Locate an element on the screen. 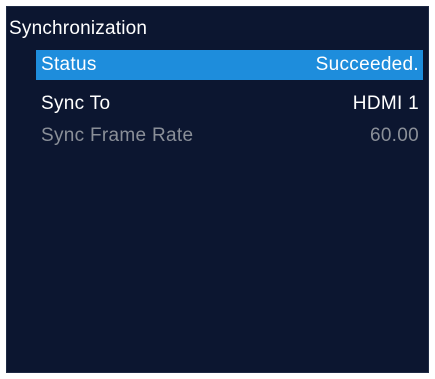  menu-item-sync-to: Sync To HDMI 1 is located at coordinates (229, 104).